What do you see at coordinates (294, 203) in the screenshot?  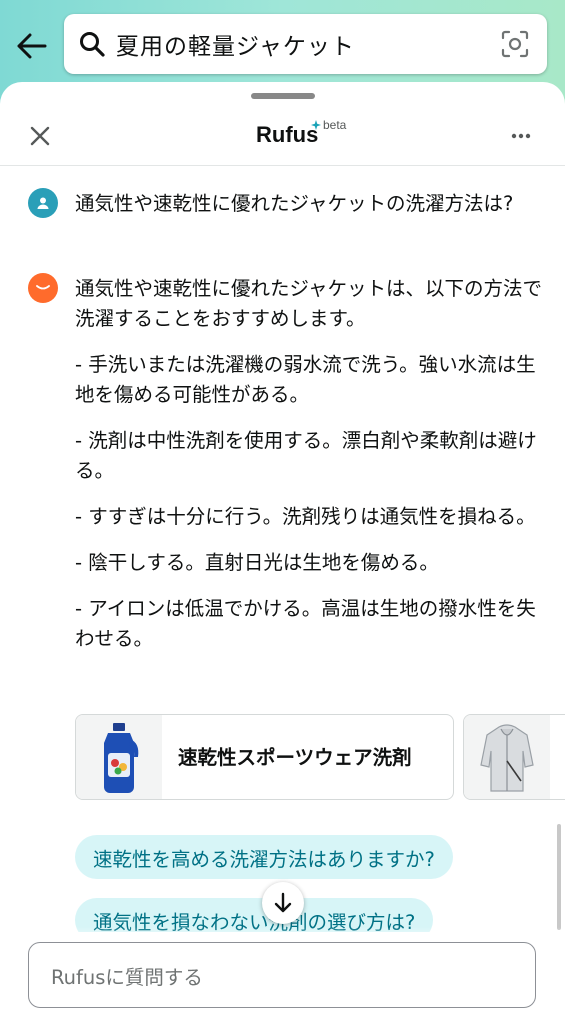 I see `user-question: 通気性や速乾性に優れたジャケットの洗濯方法は?` at bounding box center [294, 203].